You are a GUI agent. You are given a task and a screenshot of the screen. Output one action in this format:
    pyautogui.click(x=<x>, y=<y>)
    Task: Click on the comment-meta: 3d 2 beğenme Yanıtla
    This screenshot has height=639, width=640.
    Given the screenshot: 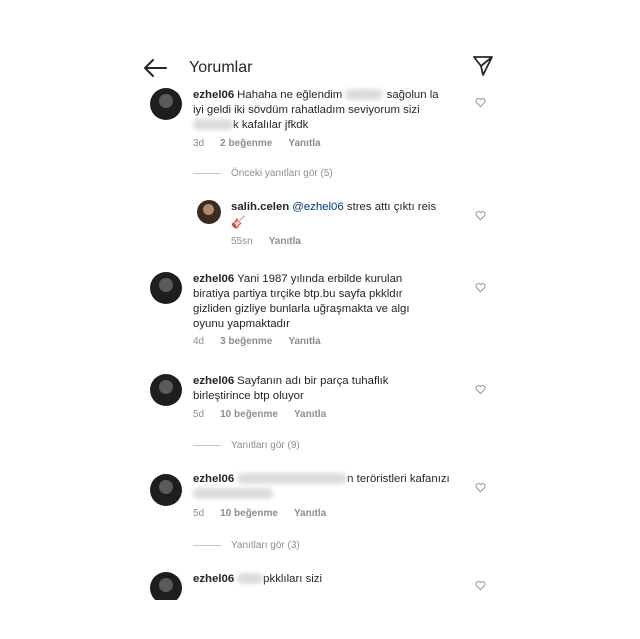 What is the action you would take?
    pyautogui.click(x=265, y=143)
    